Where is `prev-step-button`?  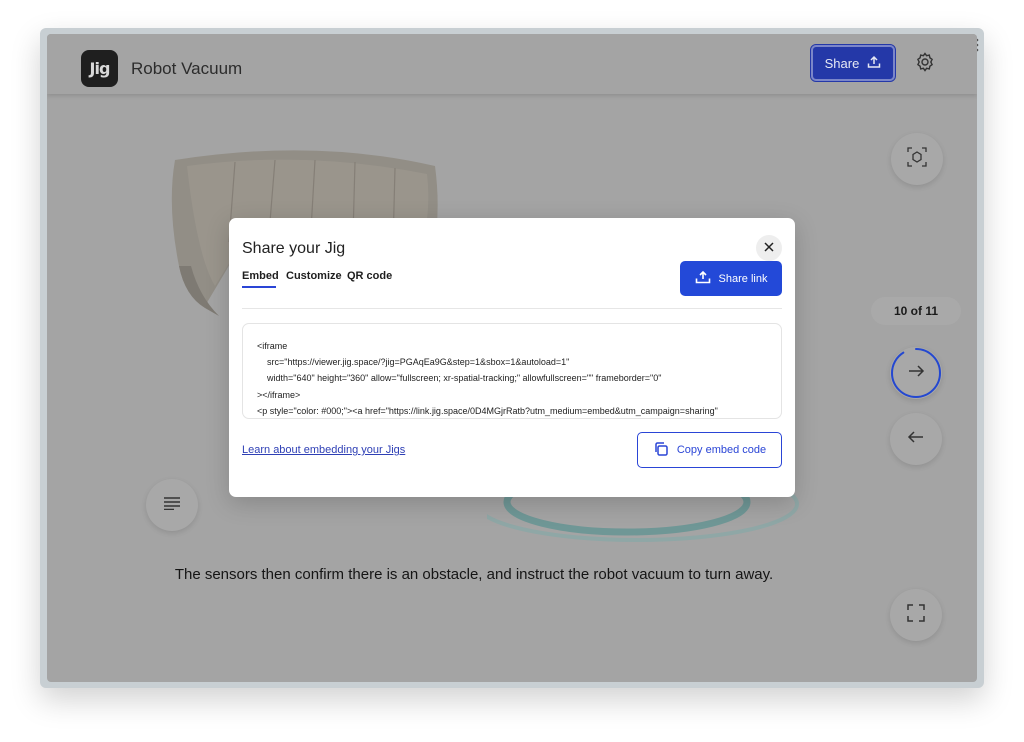
prev-step-button is located at coordinates (916, 439).